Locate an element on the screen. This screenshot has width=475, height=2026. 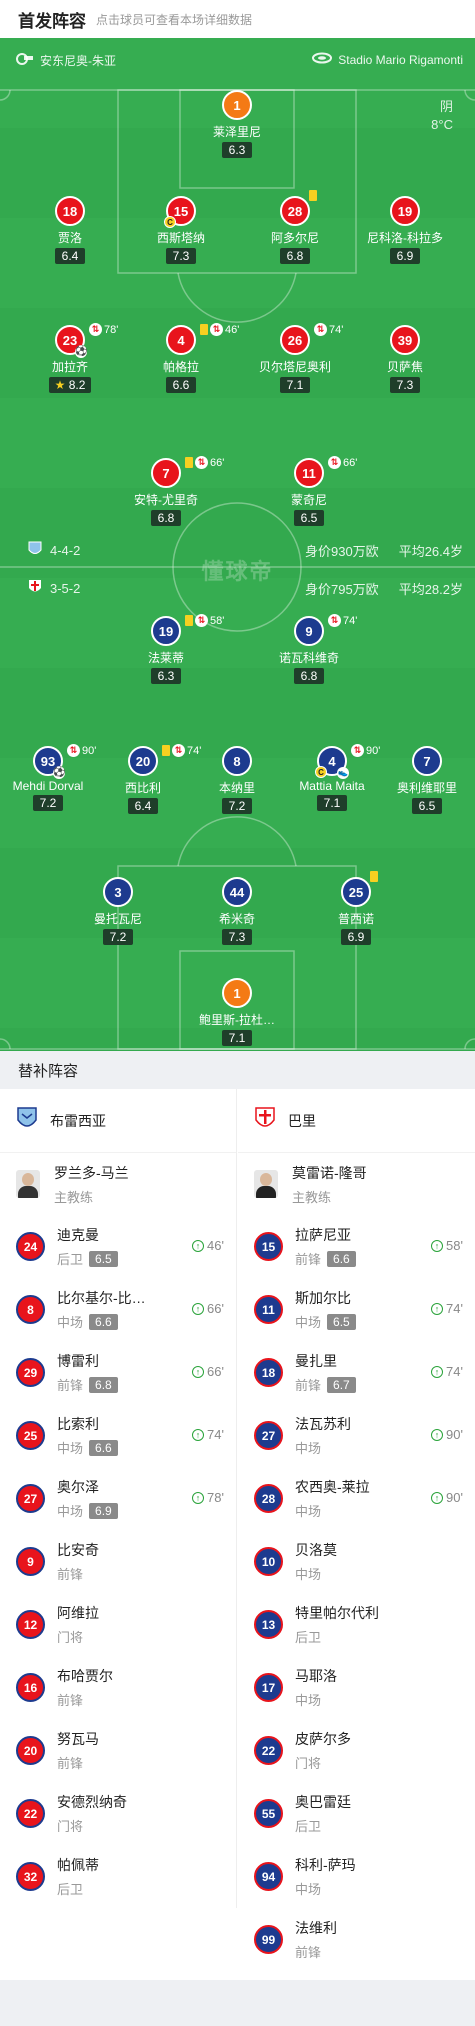
sub-player-rating: 6.7 is located at coordinates (341, 1384).